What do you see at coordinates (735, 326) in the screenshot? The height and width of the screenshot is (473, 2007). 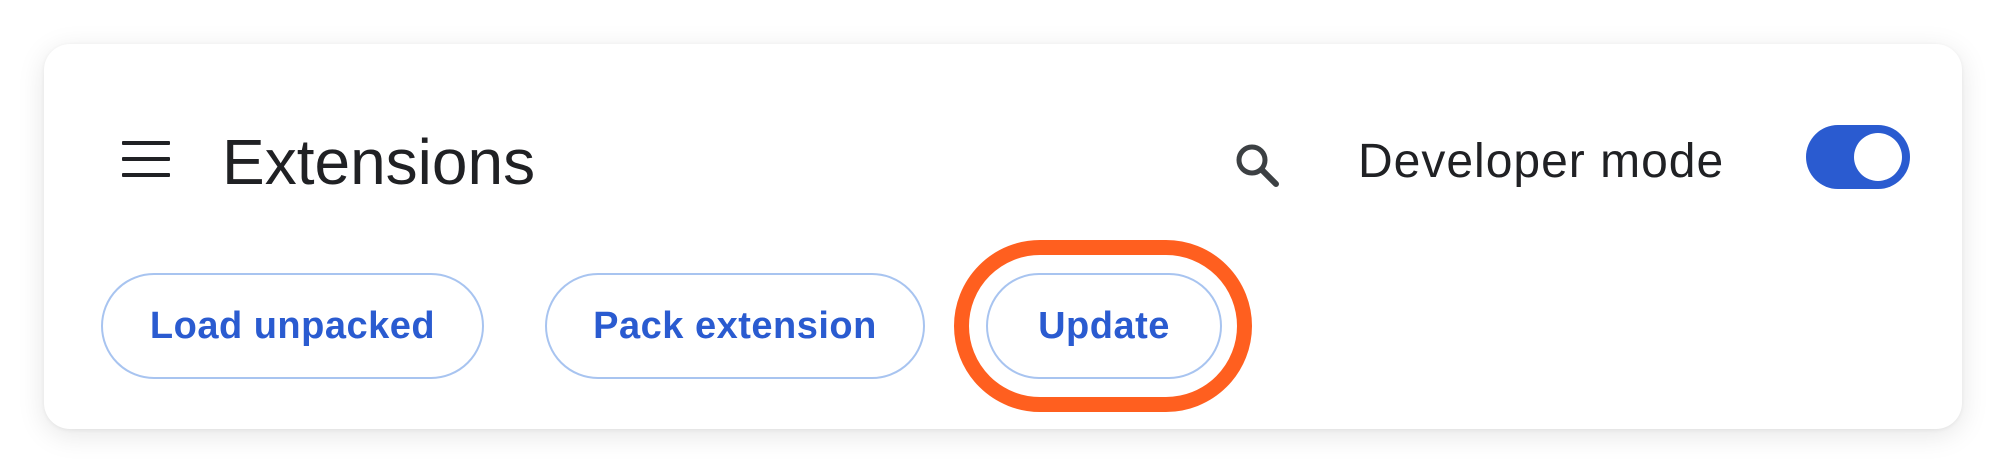 I see `pack-extension-button: Pack extension` at bounding box center [735, 326].